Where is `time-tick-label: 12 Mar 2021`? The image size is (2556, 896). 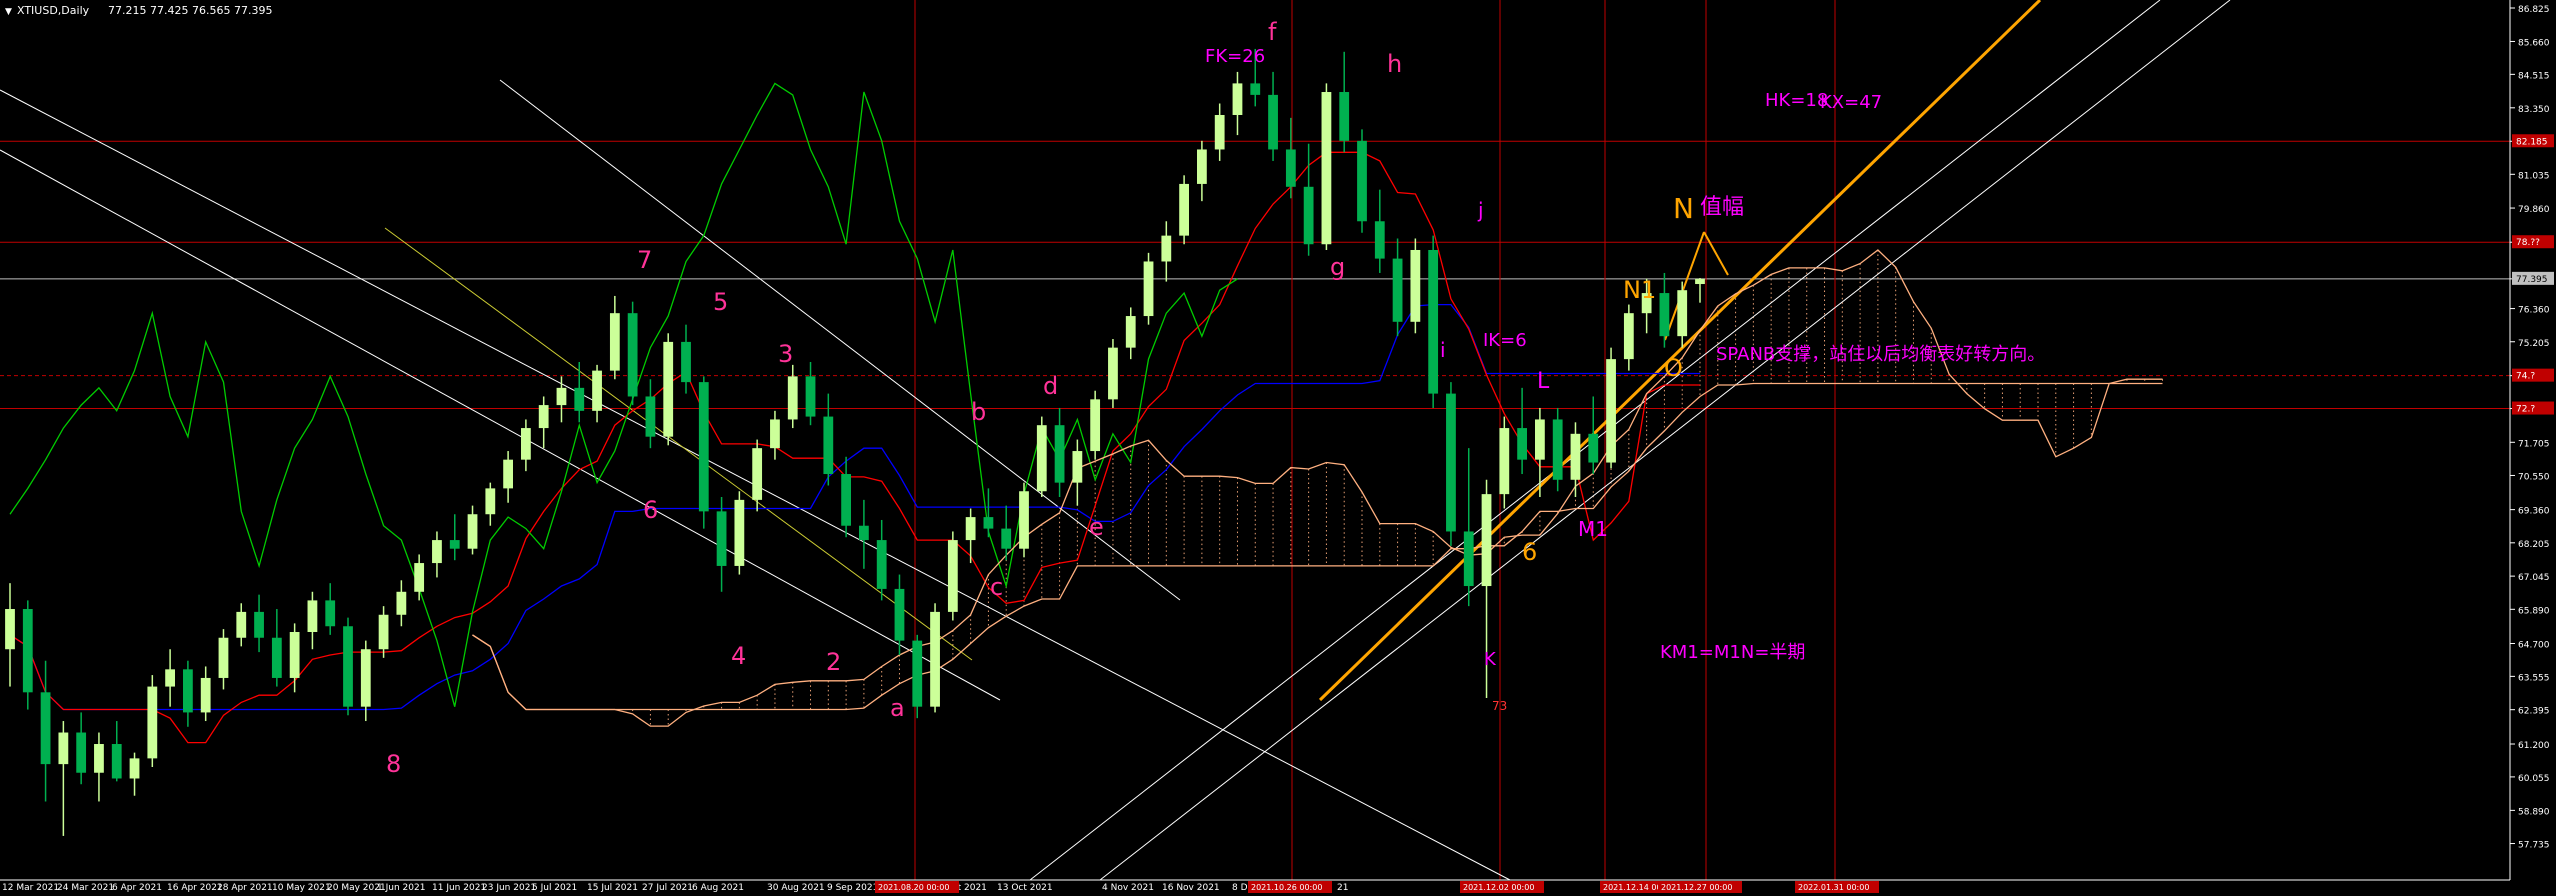
time-tick-label: 12 Mar 2021 is located at coordinates (30, 888).